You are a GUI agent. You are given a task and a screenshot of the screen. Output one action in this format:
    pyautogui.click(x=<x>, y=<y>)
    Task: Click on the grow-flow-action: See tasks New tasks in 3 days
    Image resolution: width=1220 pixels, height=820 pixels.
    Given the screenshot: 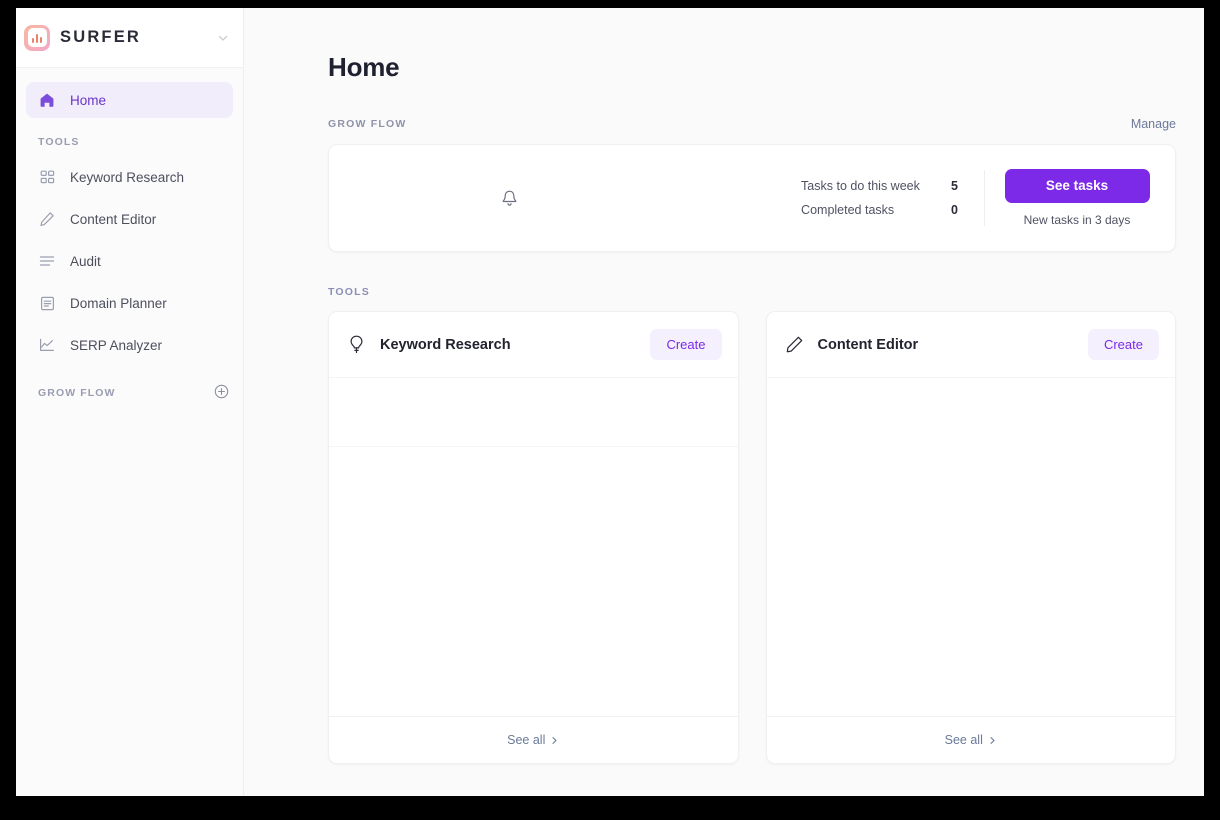 What is the action you would take?
    pyautogui.click(x=1071, y=198)
    